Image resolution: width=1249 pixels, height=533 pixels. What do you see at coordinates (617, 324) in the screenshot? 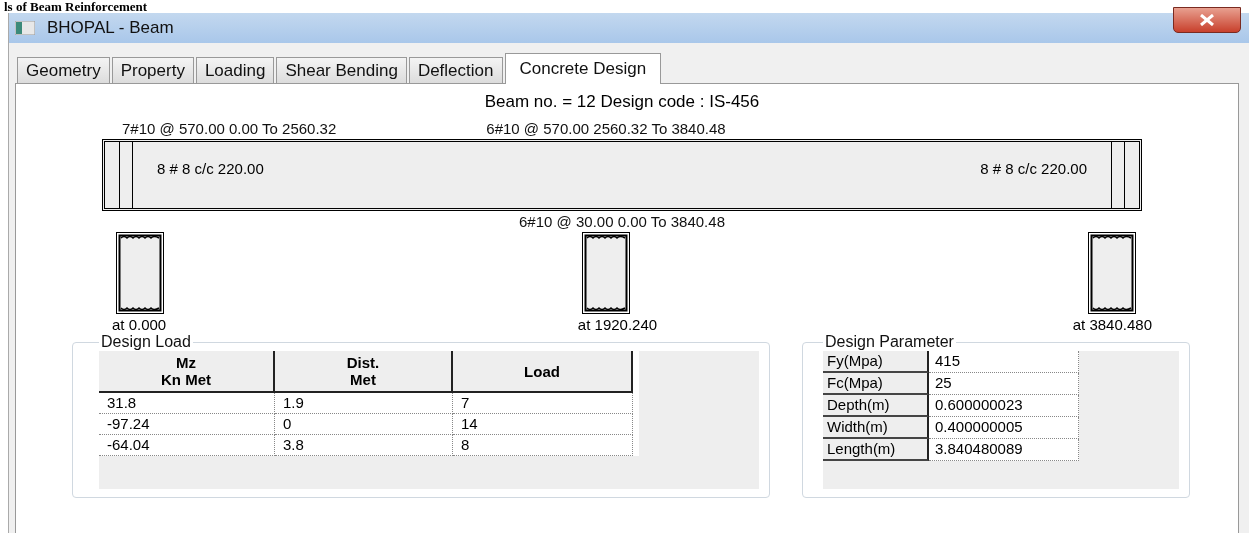
I see `section-label: at 1920.240` at bounding box center [617, 324].